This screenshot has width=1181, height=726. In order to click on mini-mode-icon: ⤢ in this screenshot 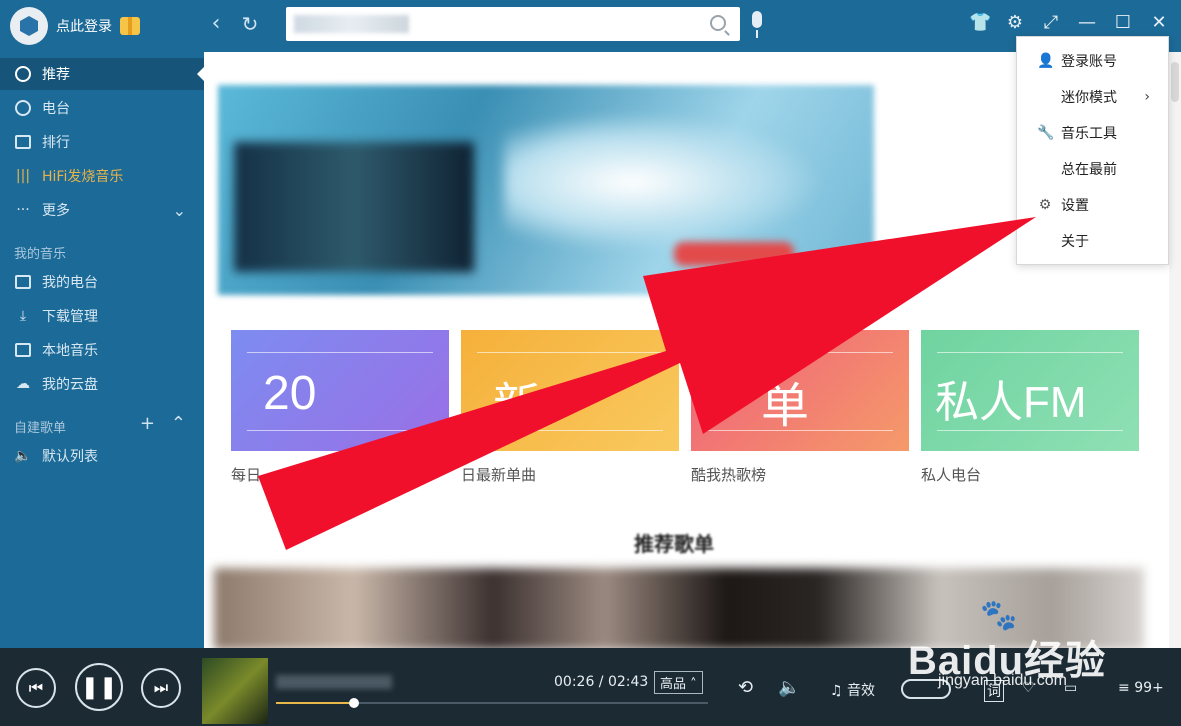, I will do `click(1051, 23)`.